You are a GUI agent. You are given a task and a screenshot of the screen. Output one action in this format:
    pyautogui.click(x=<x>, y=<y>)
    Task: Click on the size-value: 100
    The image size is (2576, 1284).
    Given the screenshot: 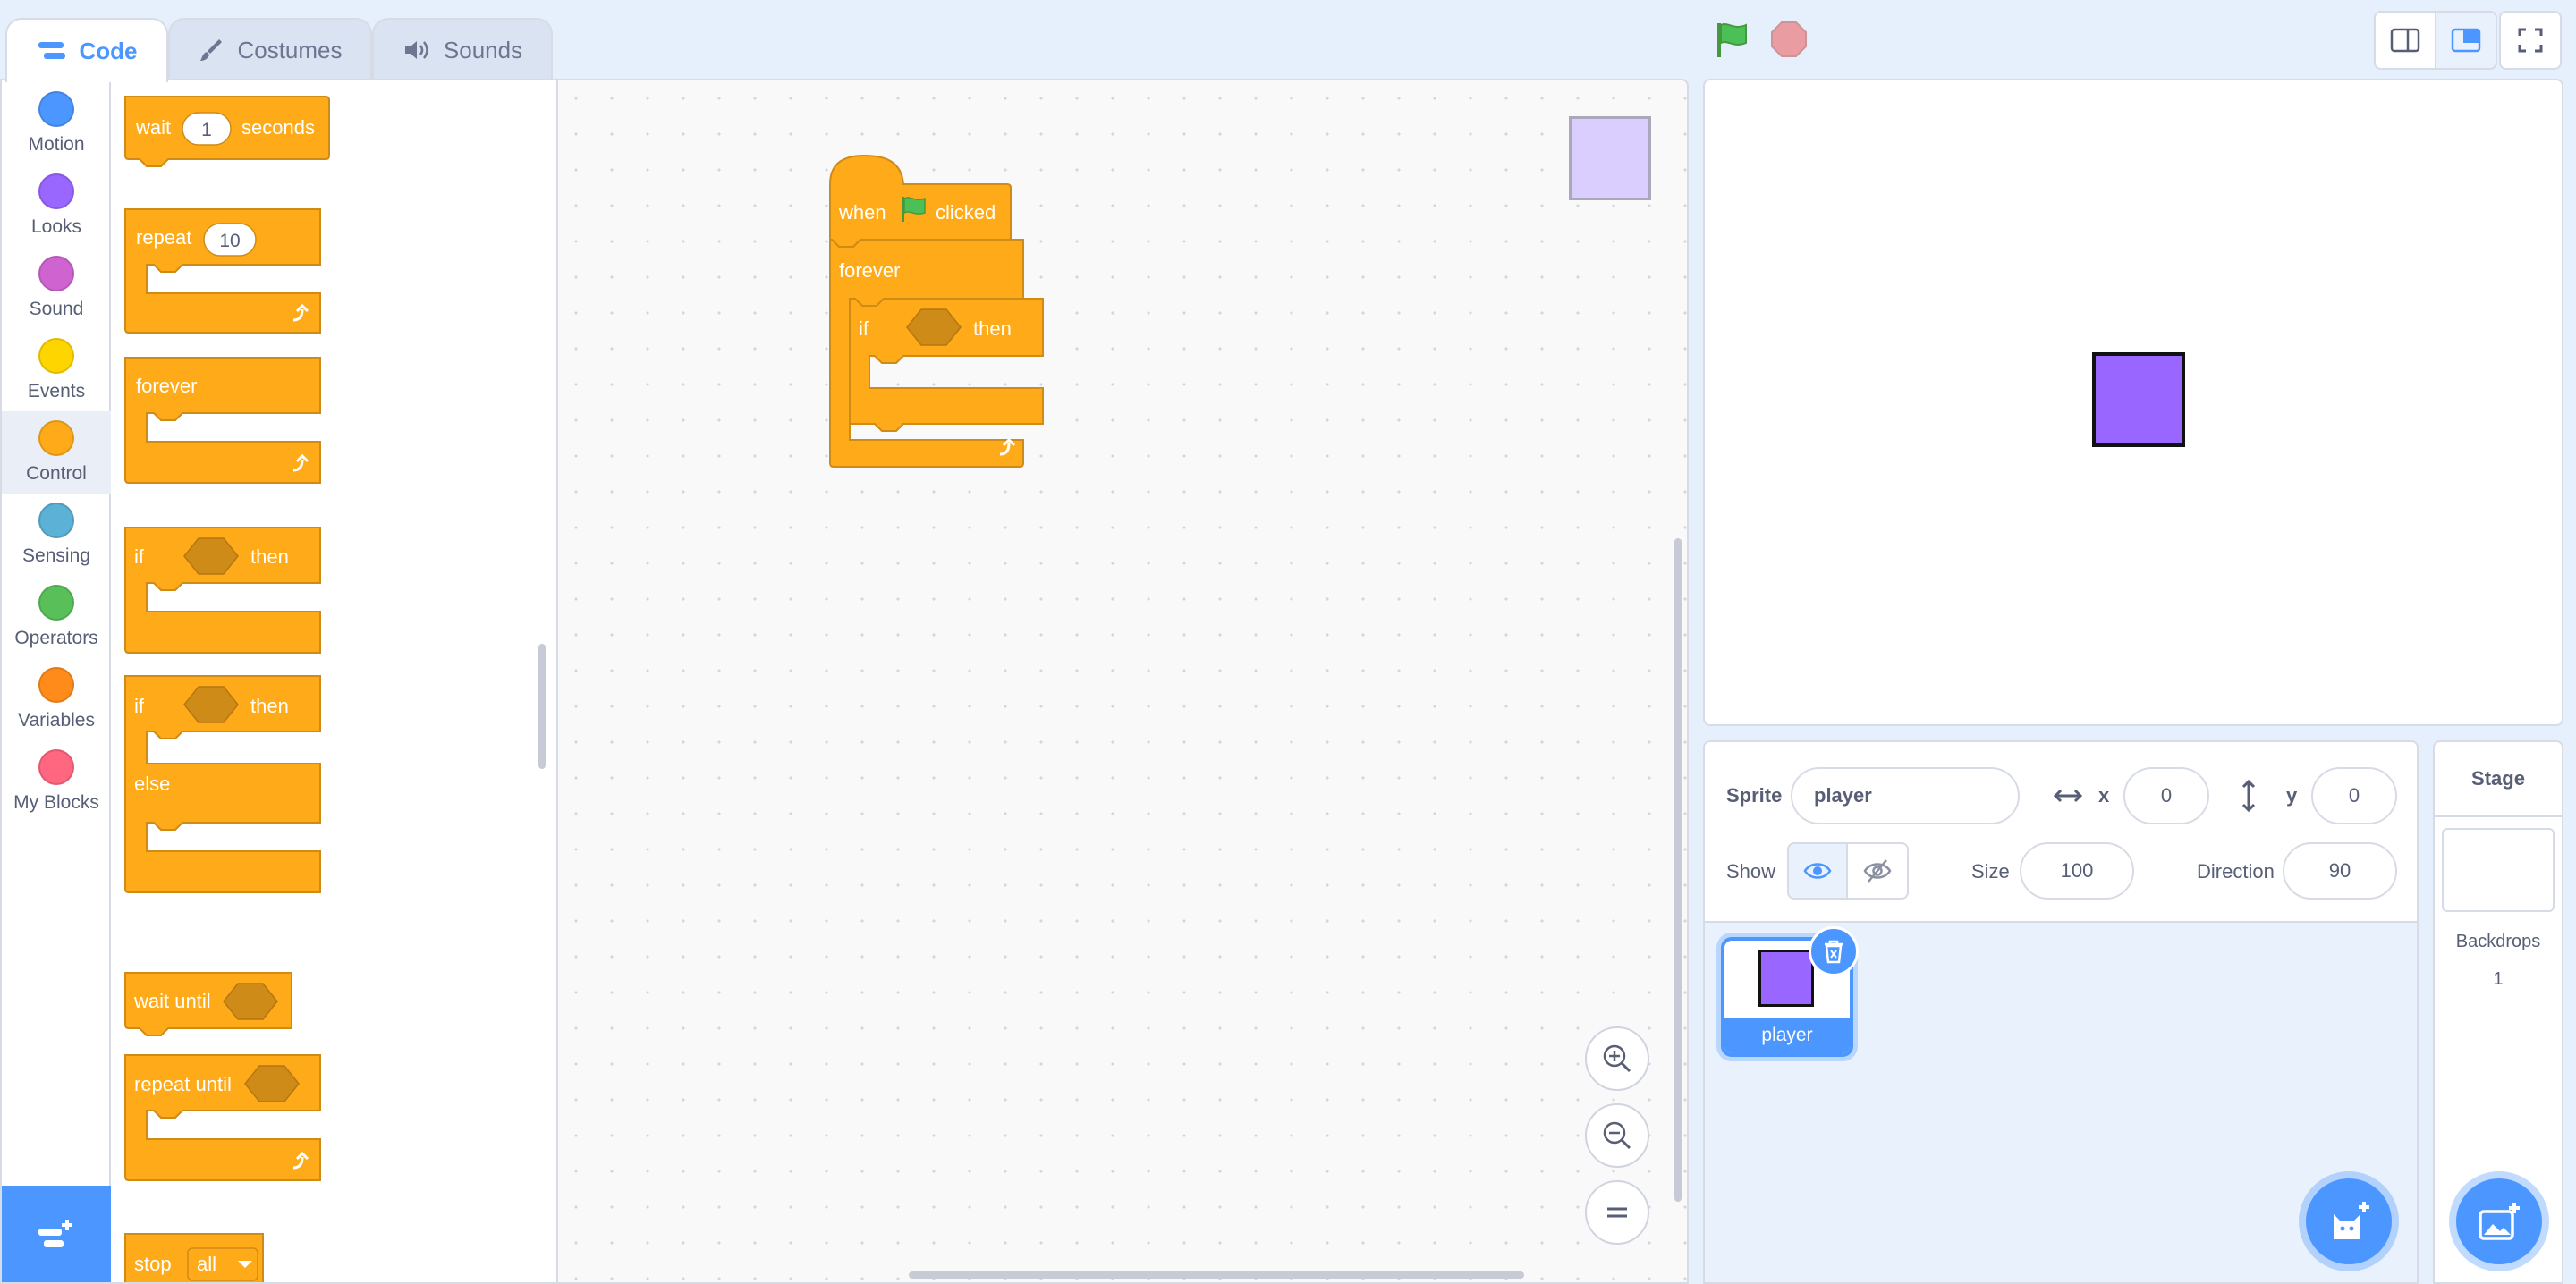 What is the action you would take?
    pyautogui.click(x=2077, y=870)
    